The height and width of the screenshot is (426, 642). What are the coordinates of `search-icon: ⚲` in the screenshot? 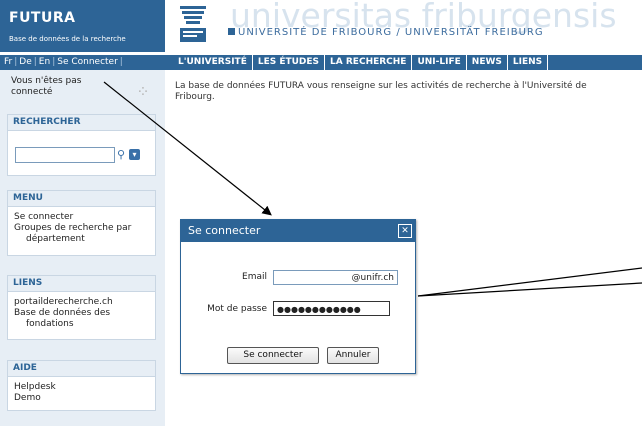 It's located at (121, 154).